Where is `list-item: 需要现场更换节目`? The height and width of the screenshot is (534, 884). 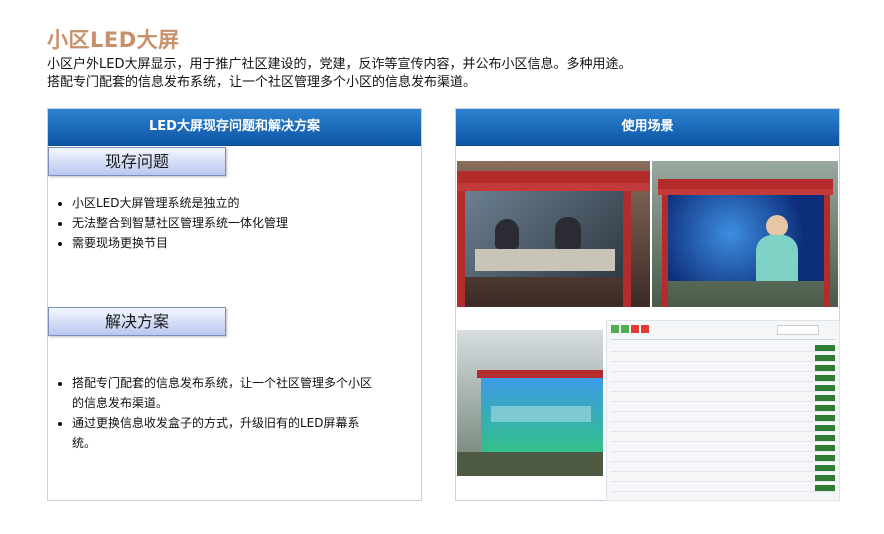
list-item: 需要现场更换节目 is located at coordinates (180, 243).